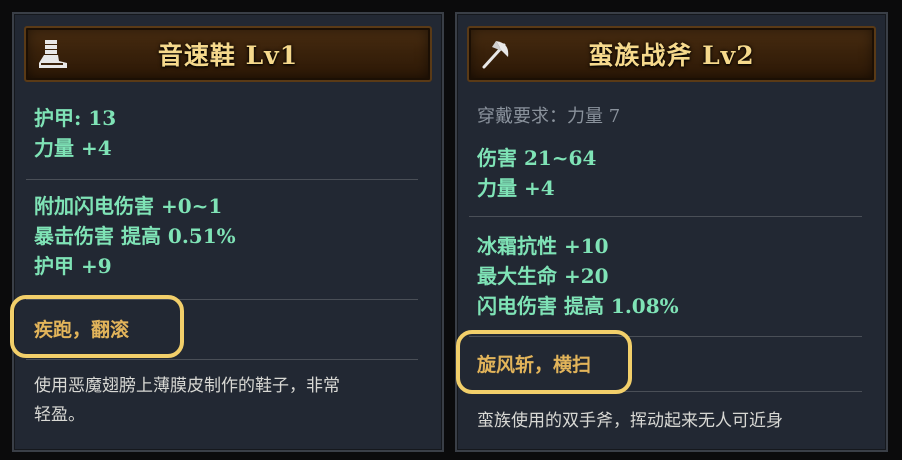 This screenshot has height=460, width=902. I want to click on item-header: 蛮族战斧 Lv2, so click(671, 54).